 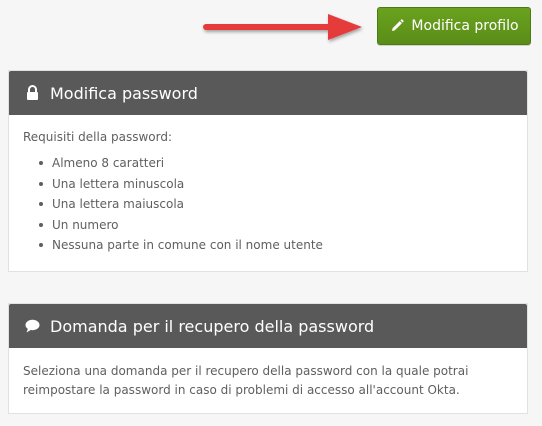 I want to click on annotation-arrow, so click(x=282, y=27).